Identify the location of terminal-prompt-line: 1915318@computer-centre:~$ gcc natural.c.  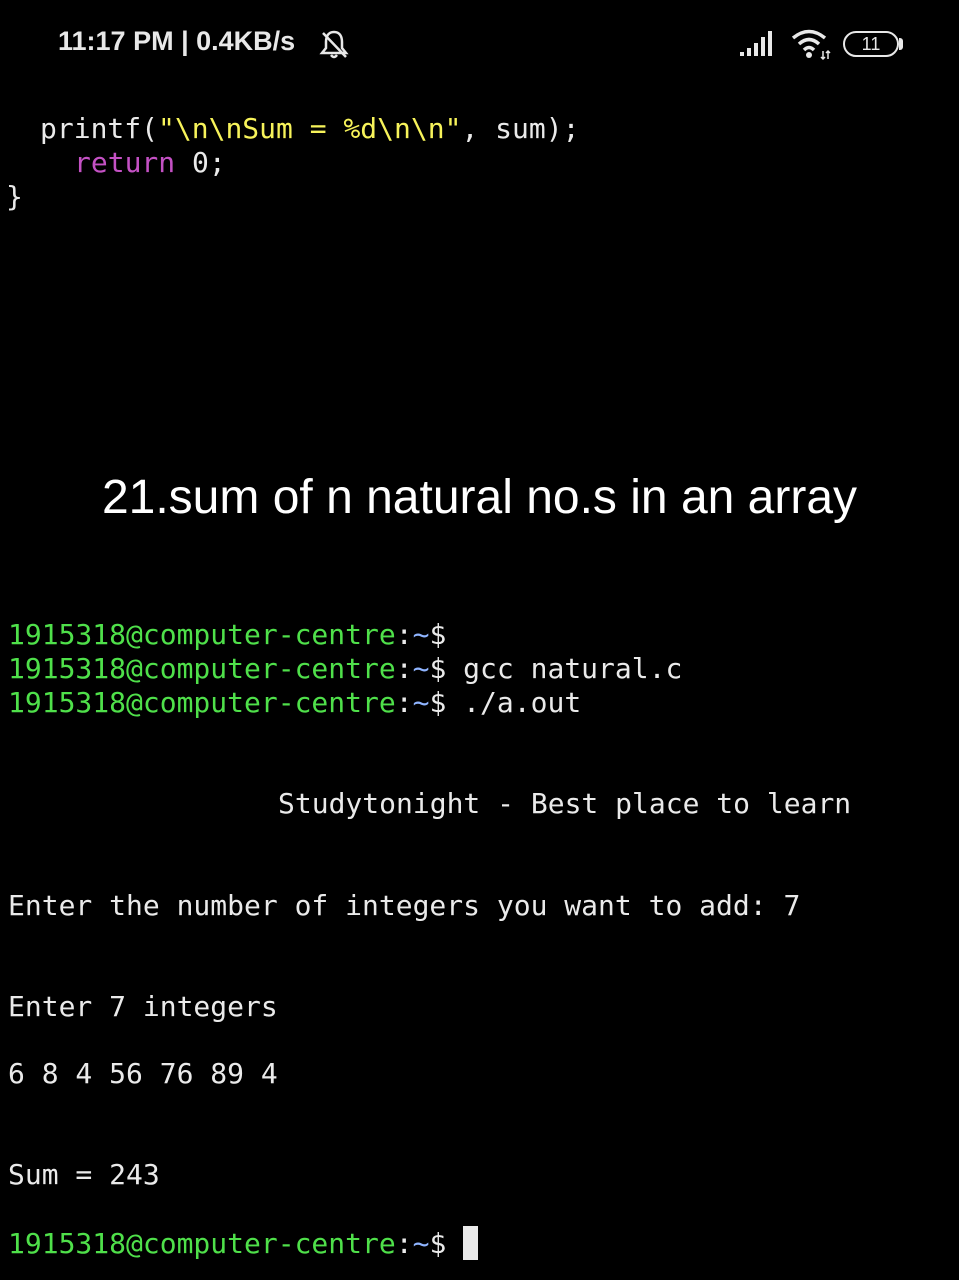
(345, 668).